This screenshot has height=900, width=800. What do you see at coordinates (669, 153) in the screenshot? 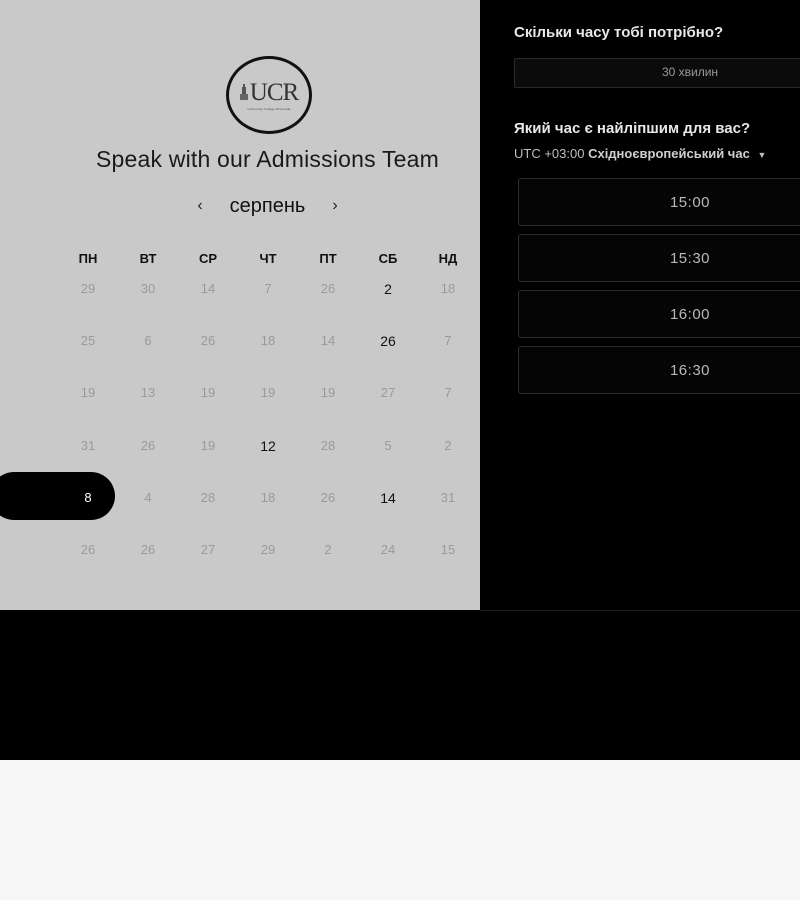
I see `timezone-name: Східноєвропейський час` at bounding box center [669, 153].